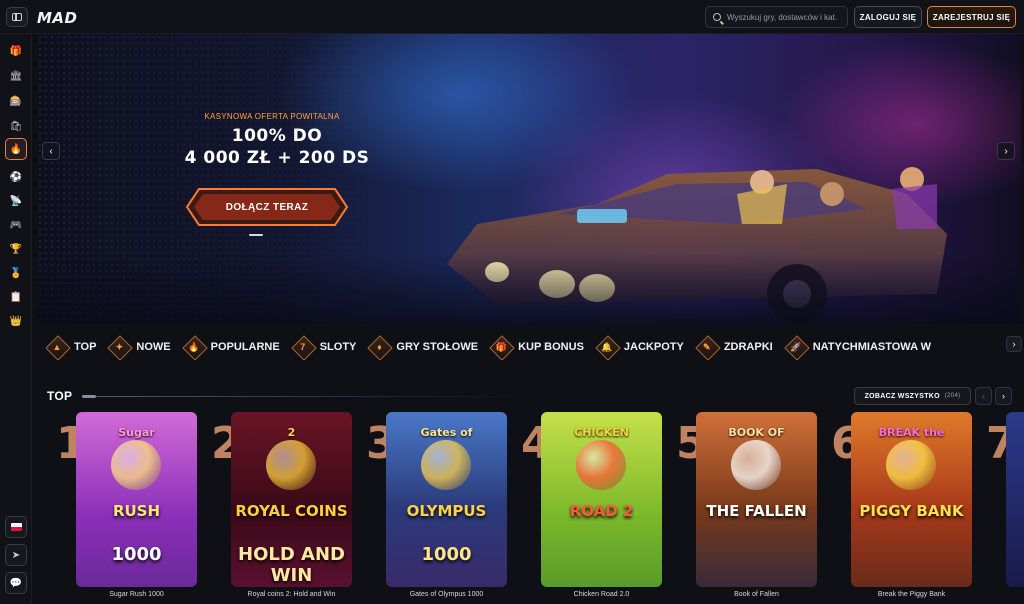  I want to click on live-casino-icon: 🎰, so click(16, 101).